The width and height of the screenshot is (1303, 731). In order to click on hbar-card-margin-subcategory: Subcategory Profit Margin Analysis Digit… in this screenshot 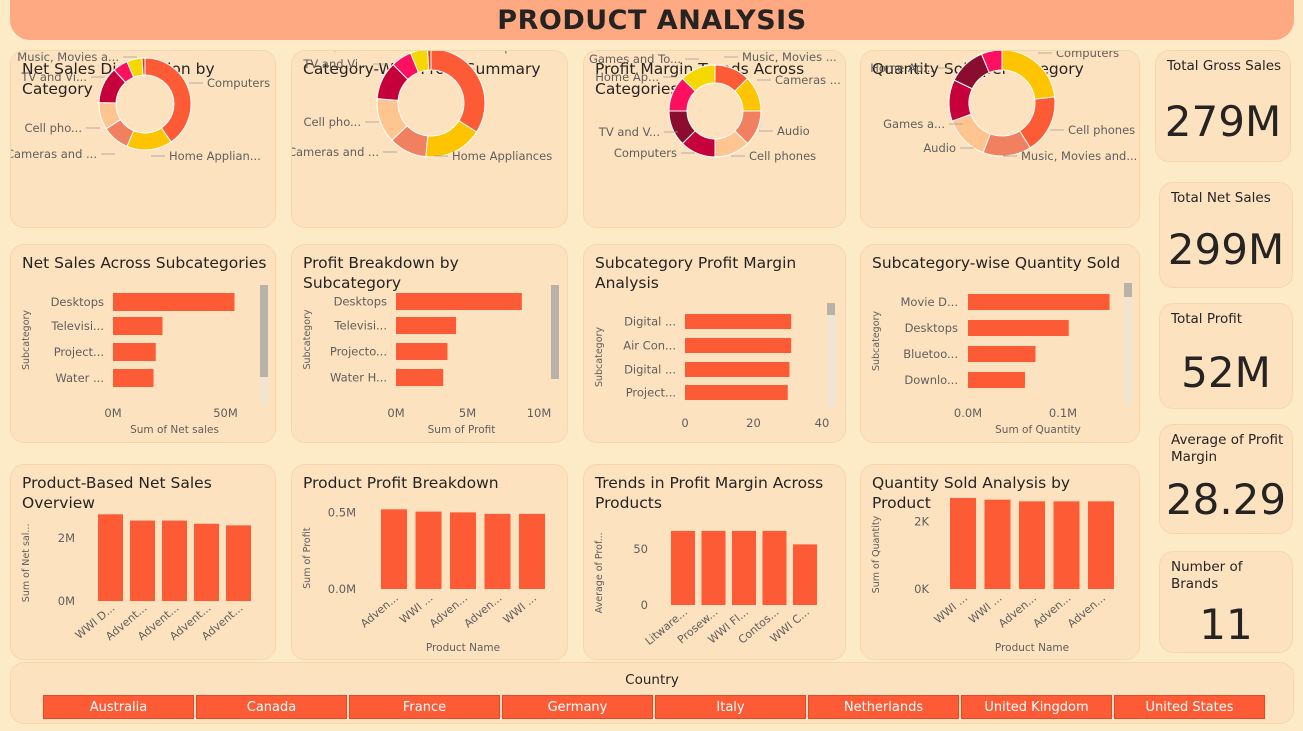, I will do `click(714, 343)`.